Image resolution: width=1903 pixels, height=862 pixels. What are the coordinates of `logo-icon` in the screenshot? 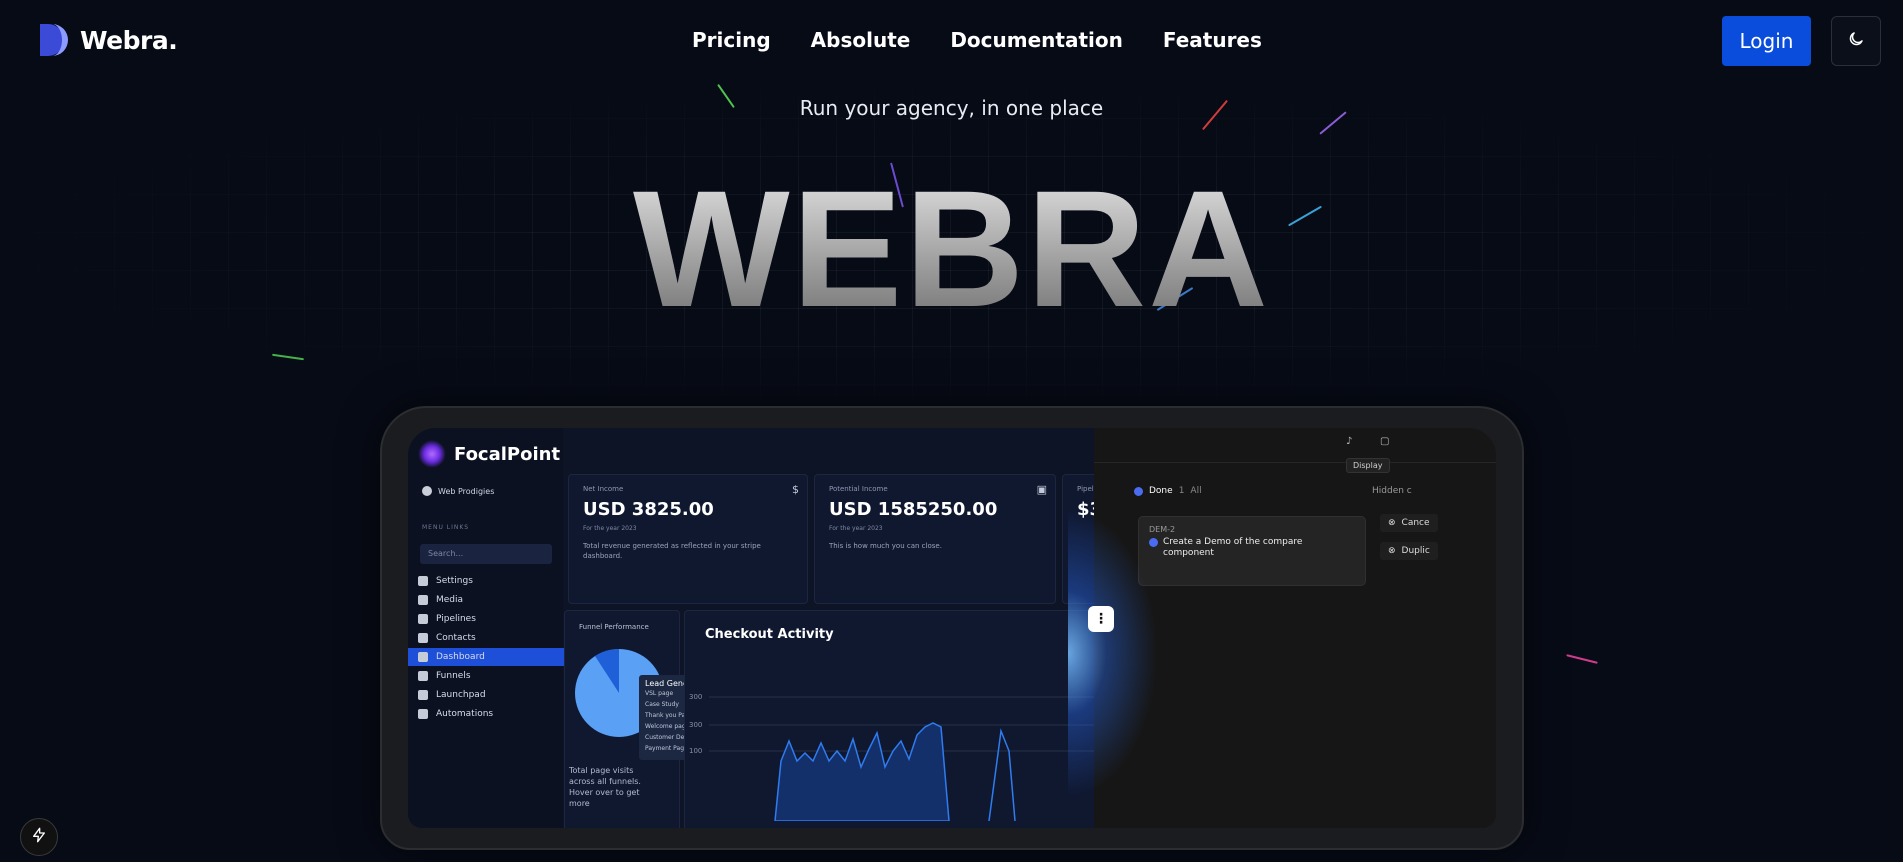 It's located at (54, 40).